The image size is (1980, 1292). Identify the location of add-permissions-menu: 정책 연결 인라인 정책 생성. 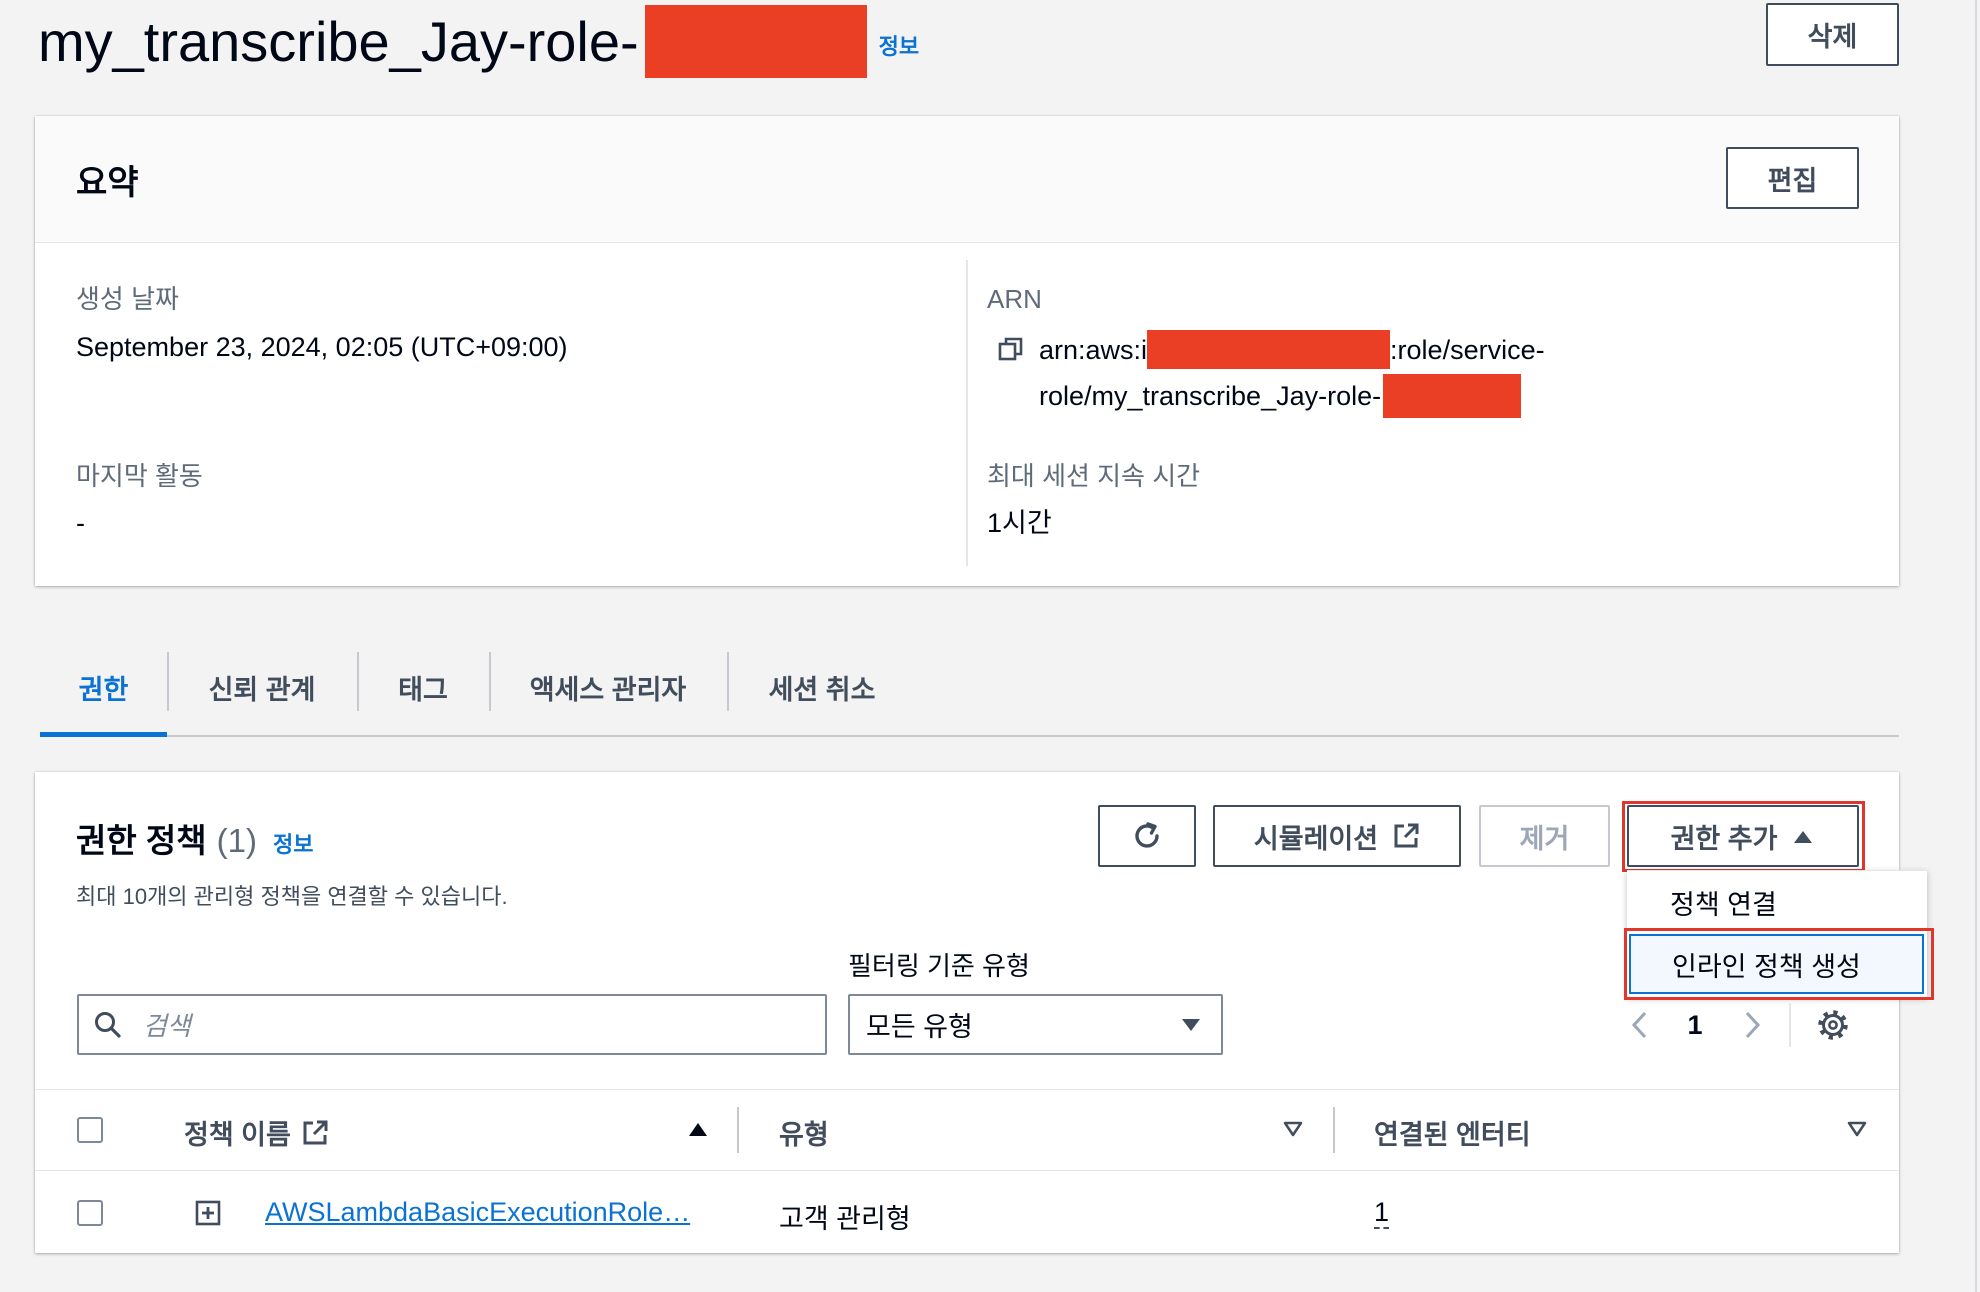
(1777, 933).